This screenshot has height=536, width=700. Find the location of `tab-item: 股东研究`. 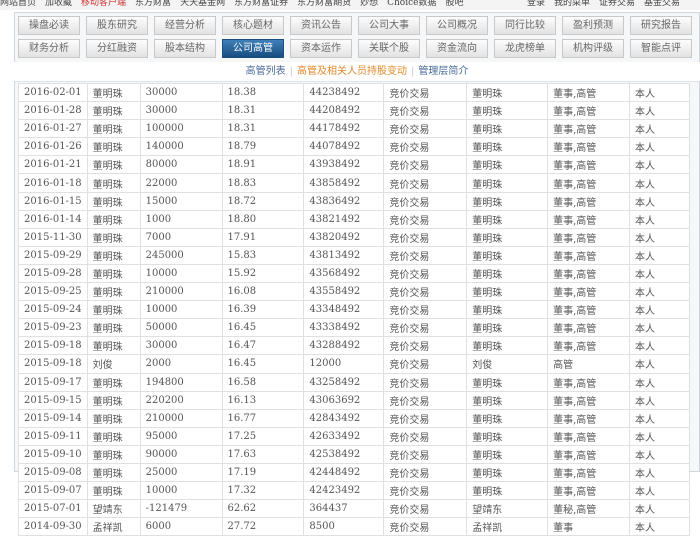

tab-item: 股东研究 is located at coordinates (117, 25).